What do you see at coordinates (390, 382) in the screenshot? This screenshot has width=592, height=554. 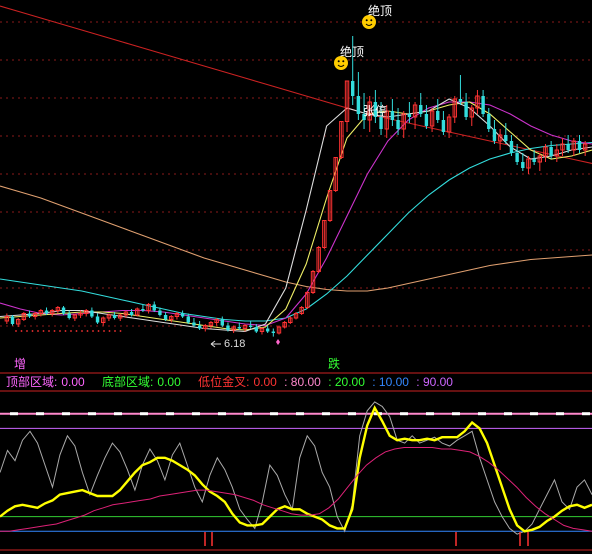 I see `level-10: : 10.00` at bounding box center [390, 382].